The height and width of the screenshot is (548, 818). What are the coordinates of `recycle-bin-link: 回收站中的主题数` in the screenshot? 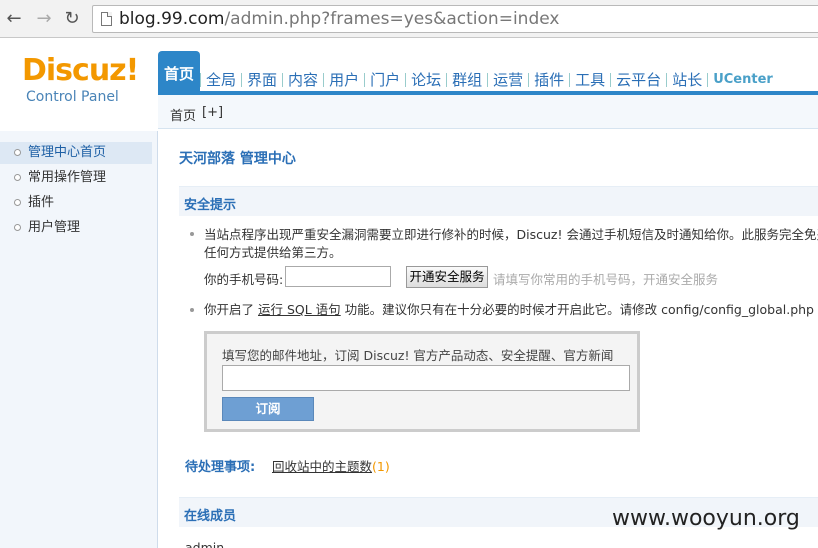 It's located at (322, 466).